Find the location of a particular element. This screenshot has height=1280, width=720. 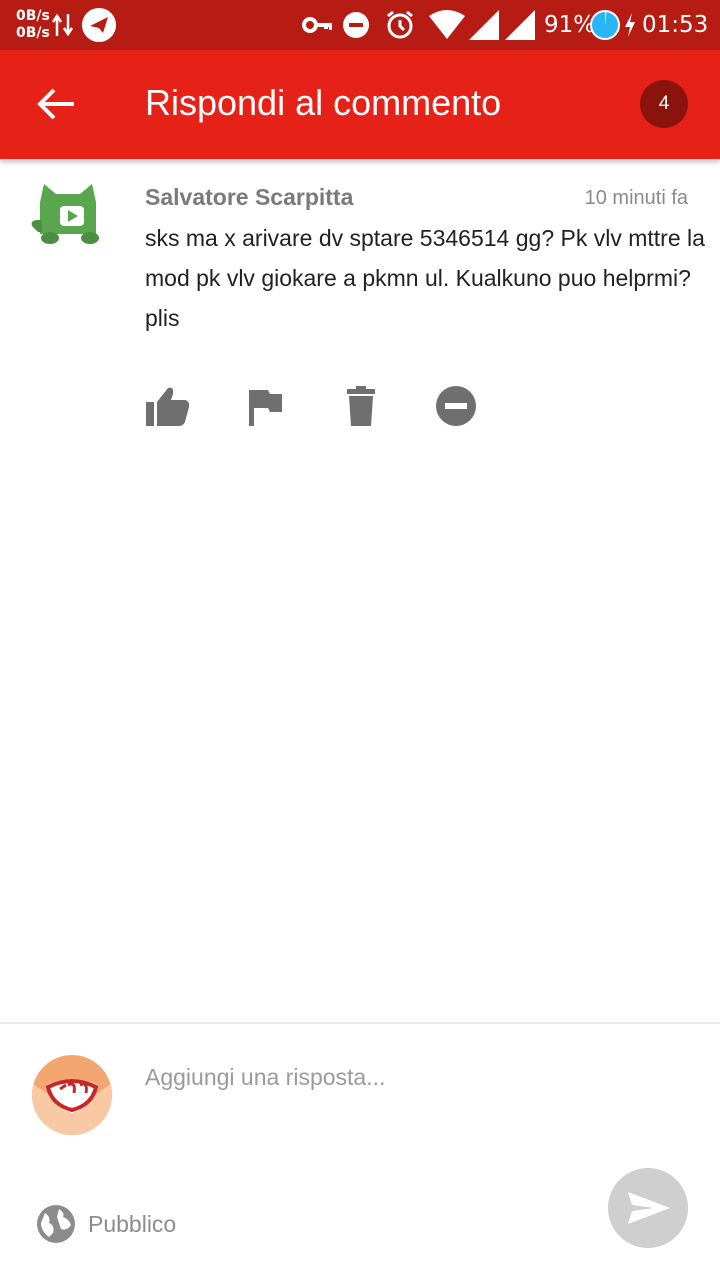

data-transfer-icon is located at coordinates (63, 25).